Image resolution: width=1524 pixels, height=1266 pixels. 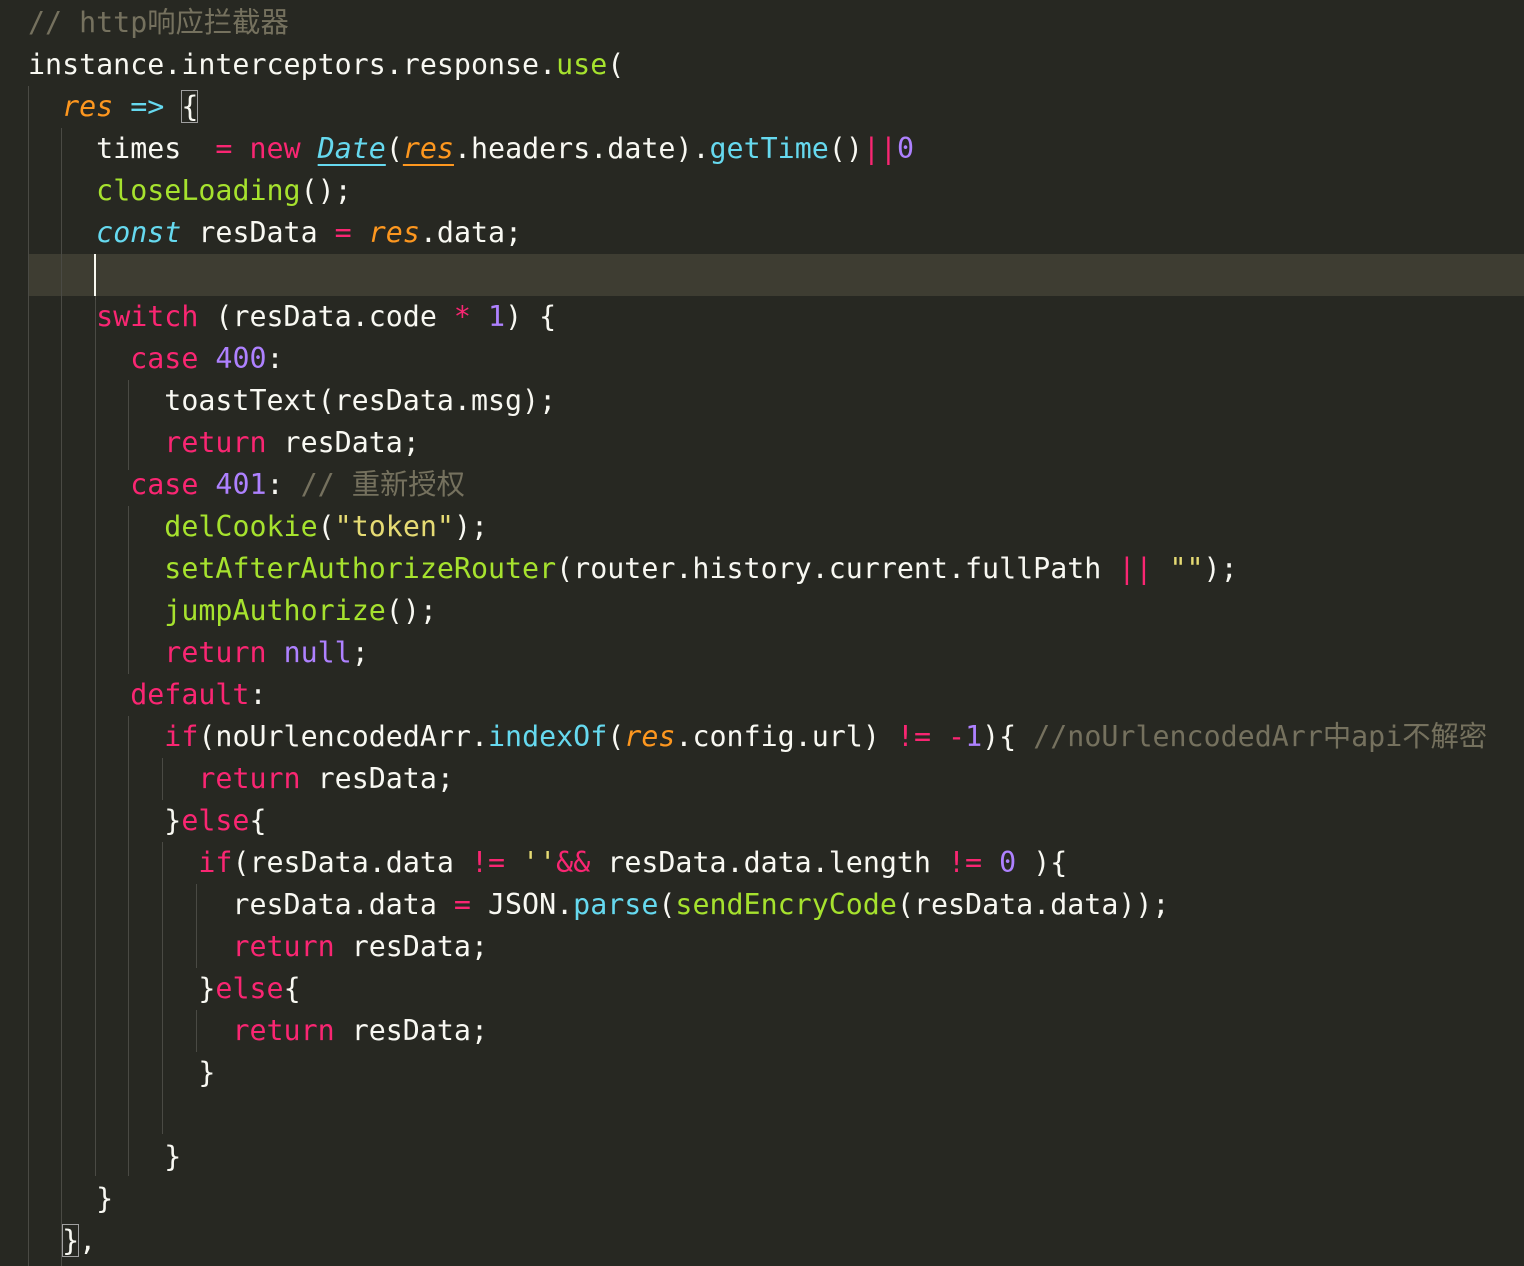 What do you see at coordinates (539, 862) in the screenshot?
I see `code-token: ''` at bounding box center [539, 862].